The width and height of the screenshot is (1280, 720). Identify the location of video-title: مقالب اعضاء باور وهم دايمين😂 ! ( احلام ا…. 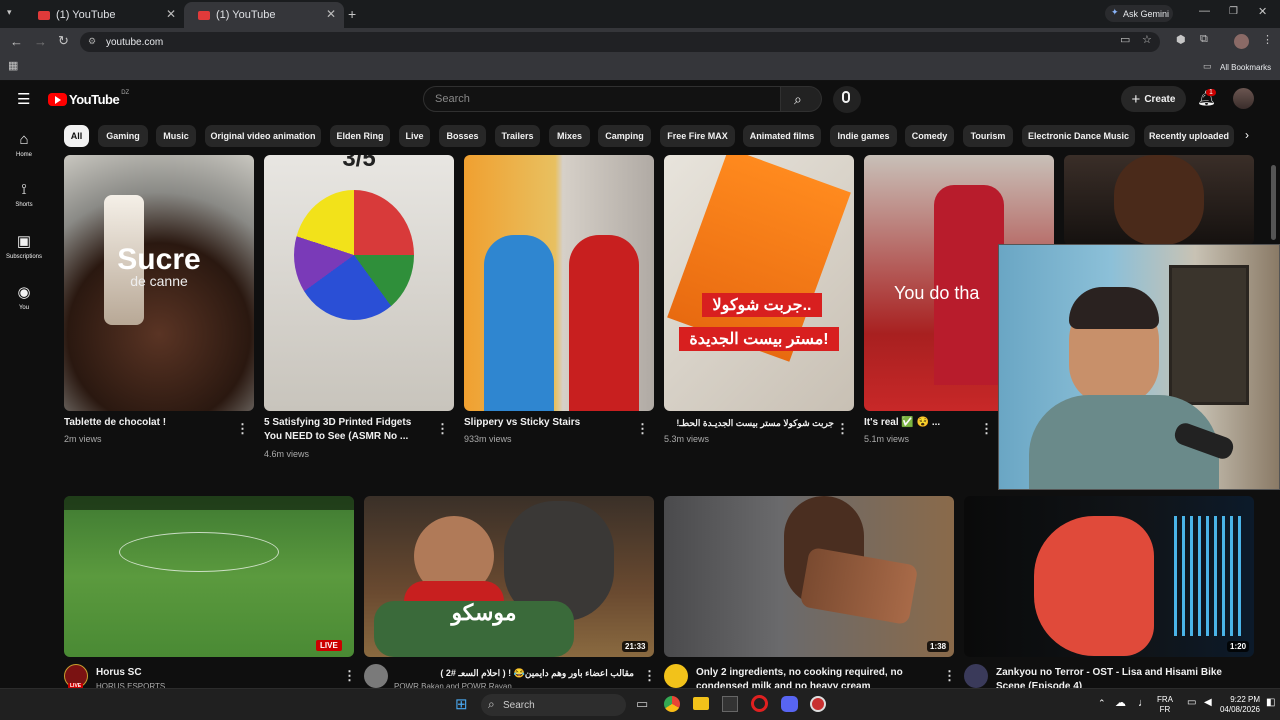
(514, 673).